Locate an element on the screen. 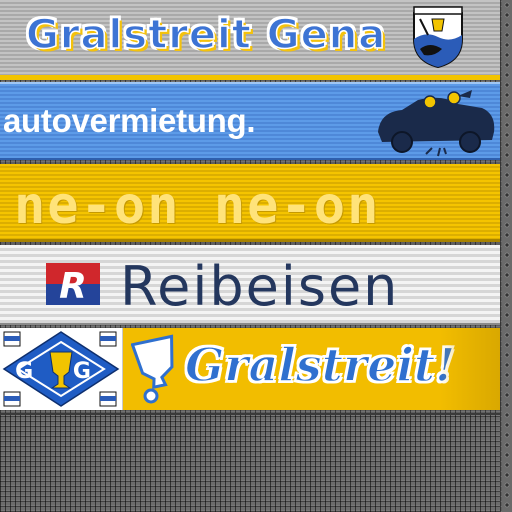 This screenshot has width=512, height=512. badge-letters: G G is located at coordinates (61, 371).